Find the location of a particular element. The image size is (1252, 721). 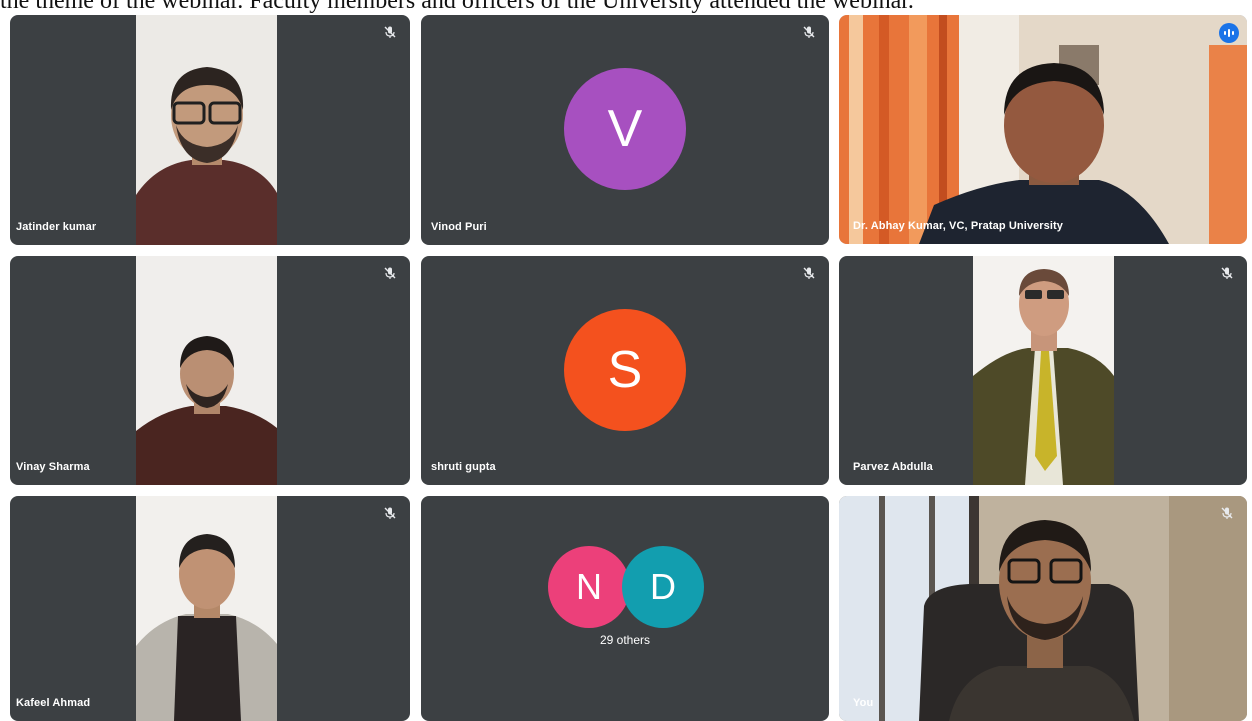

others-count: 29 others is located at coordinates (625, 640).